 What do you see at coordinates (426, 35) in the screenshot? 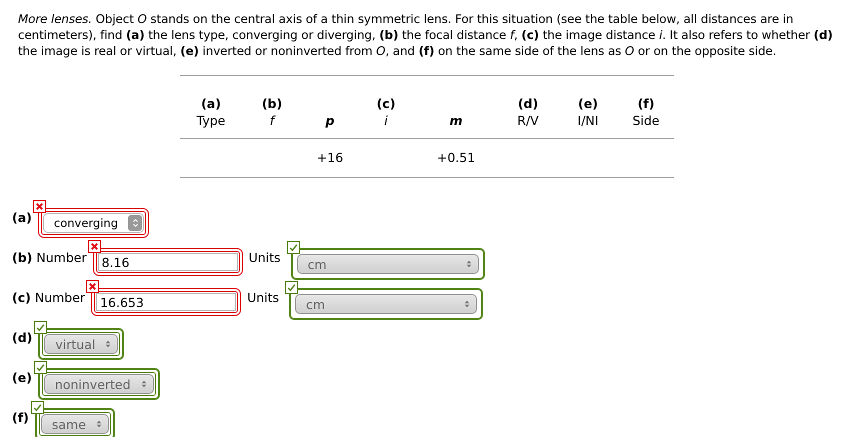
I see `problem-text: More lenses. Object O stands on the central axis of a thin symmetric lens. For this situation (see the table below, all distances are in centimeters), find (a) the lens type, converging or diverging, (b) the focal distance f, (c) the image distance i. It also refers to whether (d) the image is real or virtual, (e) inverted or noninverted from O, and (f) on the same side of the lens as O or on the opposite side.` at bounding box center [426, 35].